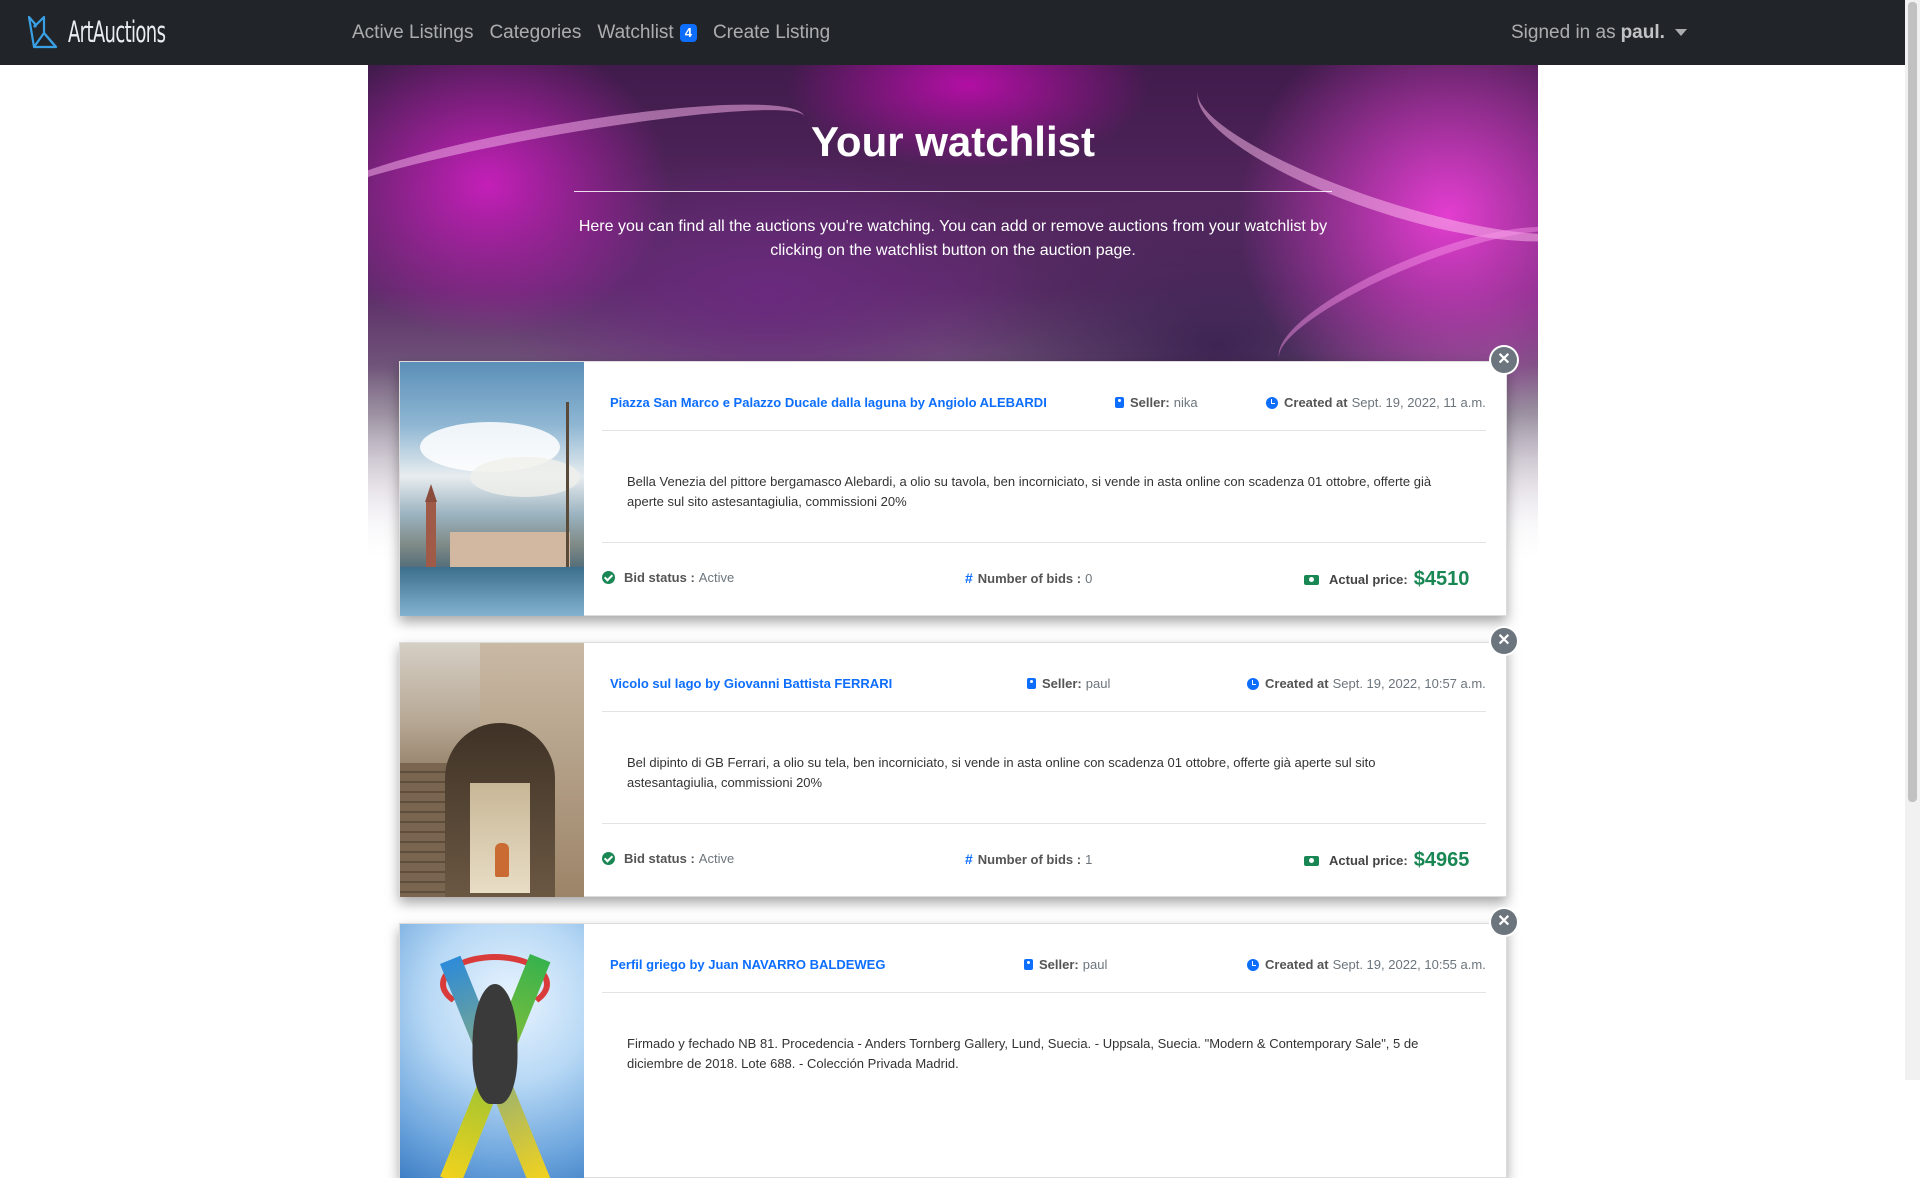 Image resolution: width=1920 pixels, height=1178 pixels. What do you see at coordinates (1912, 402) in the screenshot?
I see `scrollbar-thumb` at bounding box center [1912, 402].